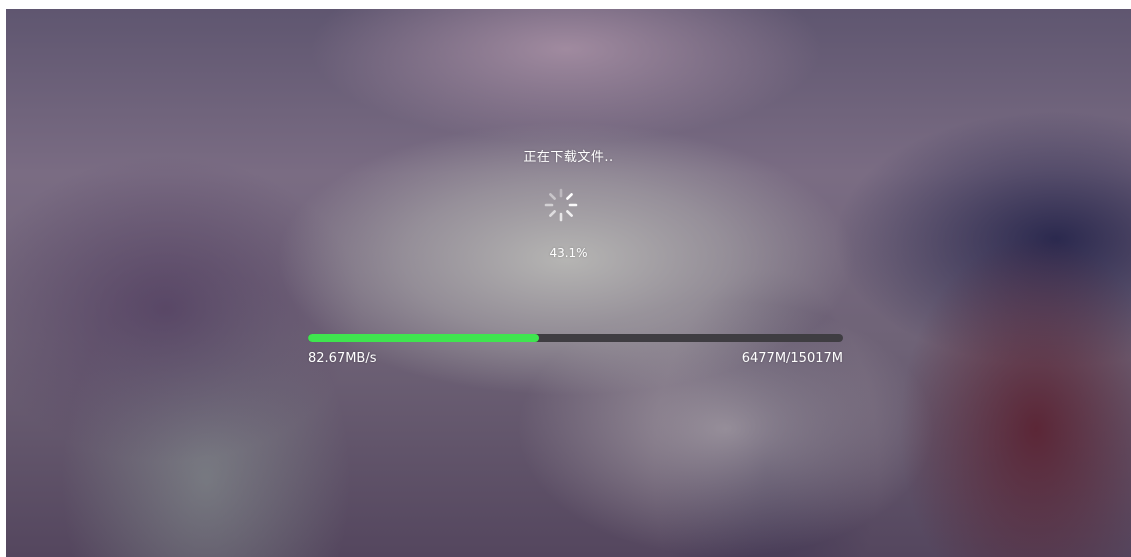 This screenshot has height=557, width=1131. Describe the element at coordinates (792, 358) in the screenshot. I see `download-size-text: 6477M/15017M` at that location.